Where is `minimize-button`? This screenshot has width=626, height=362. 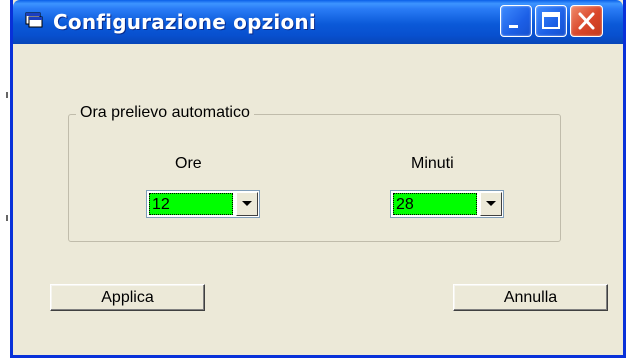
minimize-button is located at coordinates (516, 21).